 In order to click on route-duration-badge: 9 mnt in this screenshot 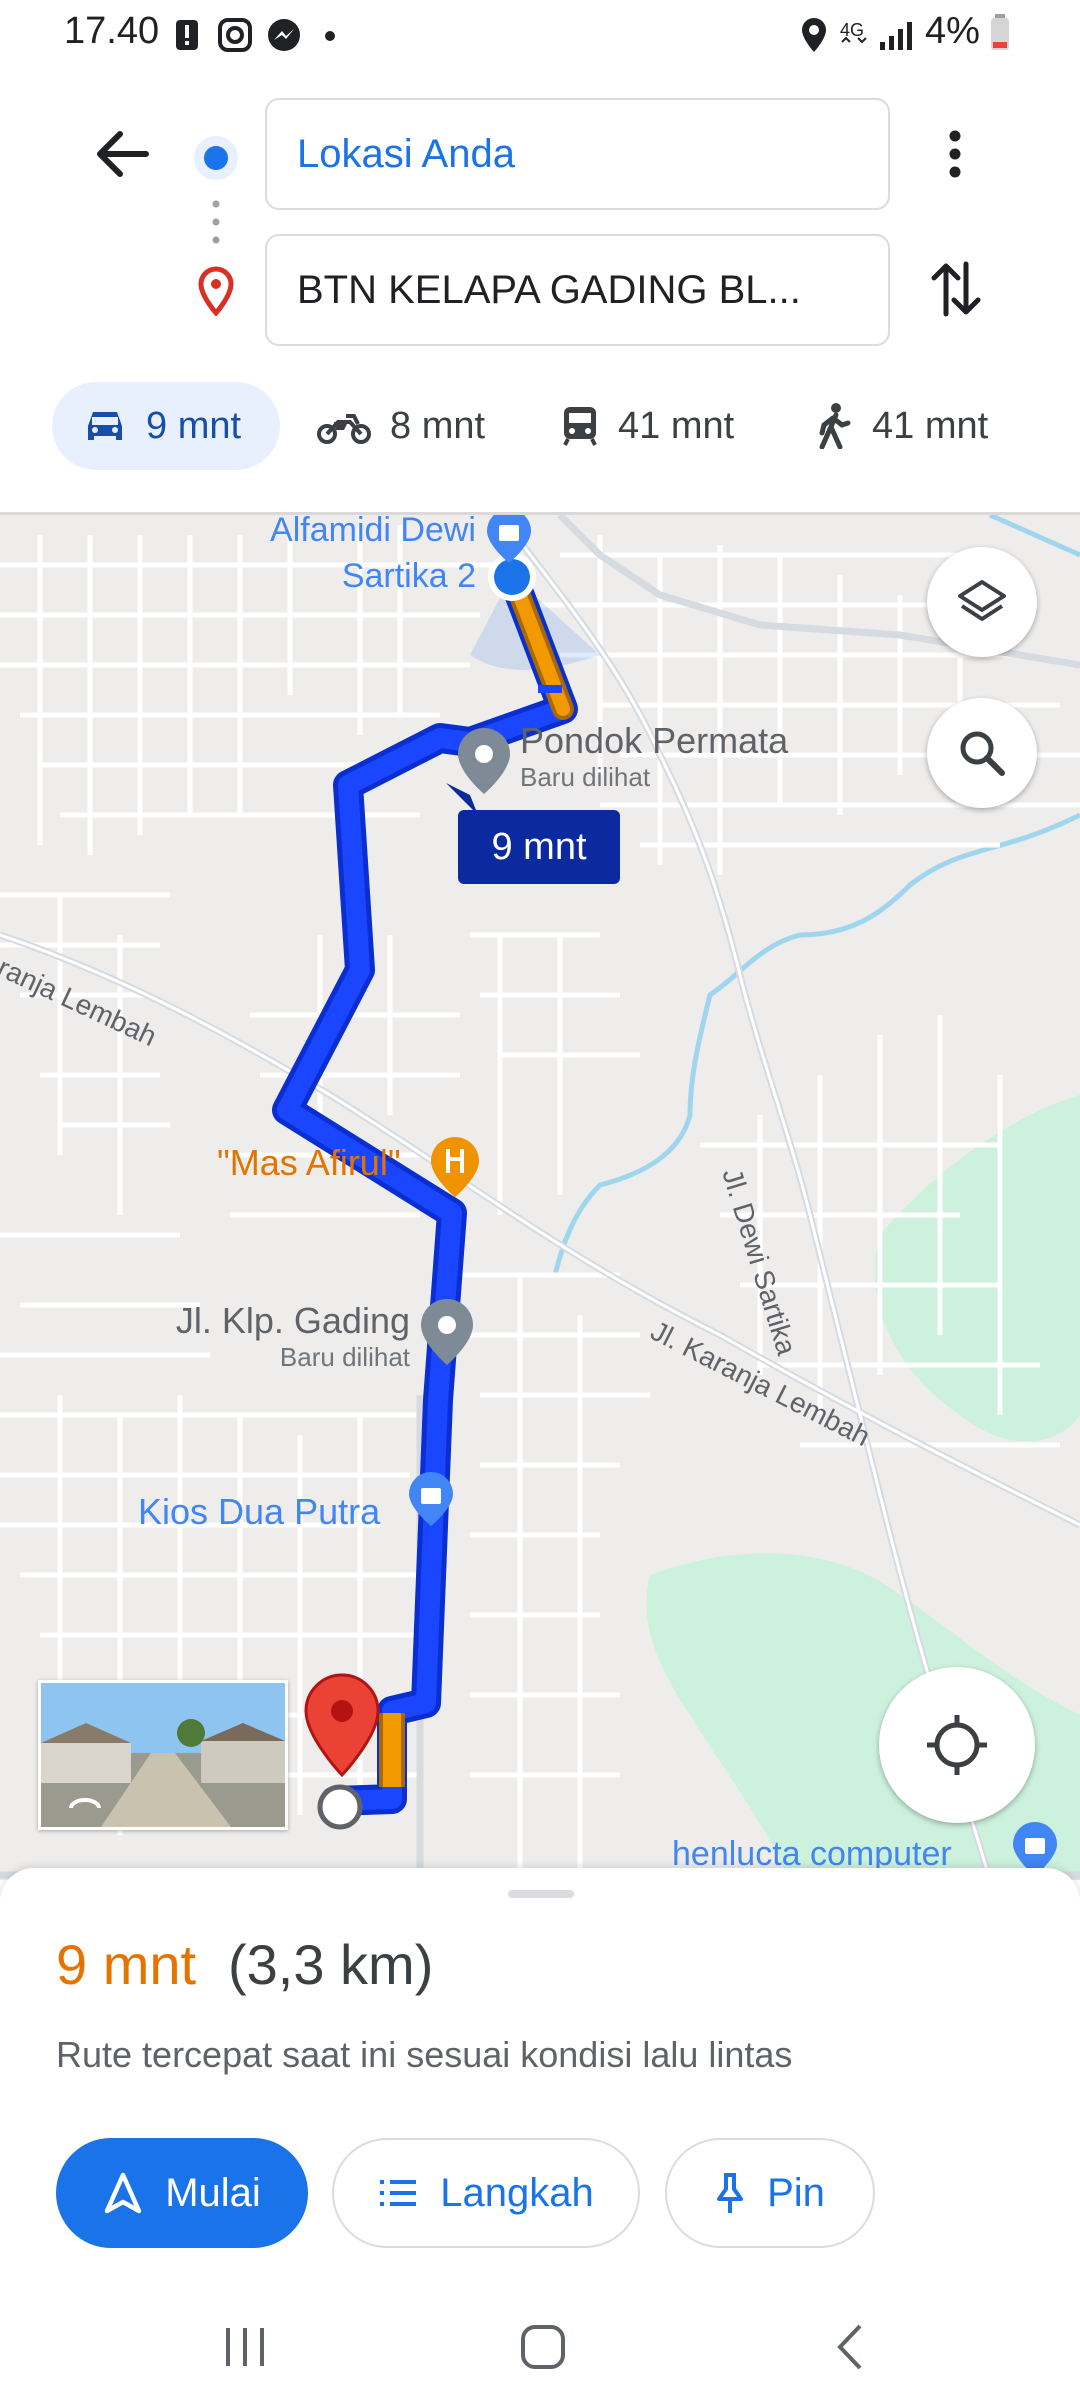, I will do `click(539, 847)`.